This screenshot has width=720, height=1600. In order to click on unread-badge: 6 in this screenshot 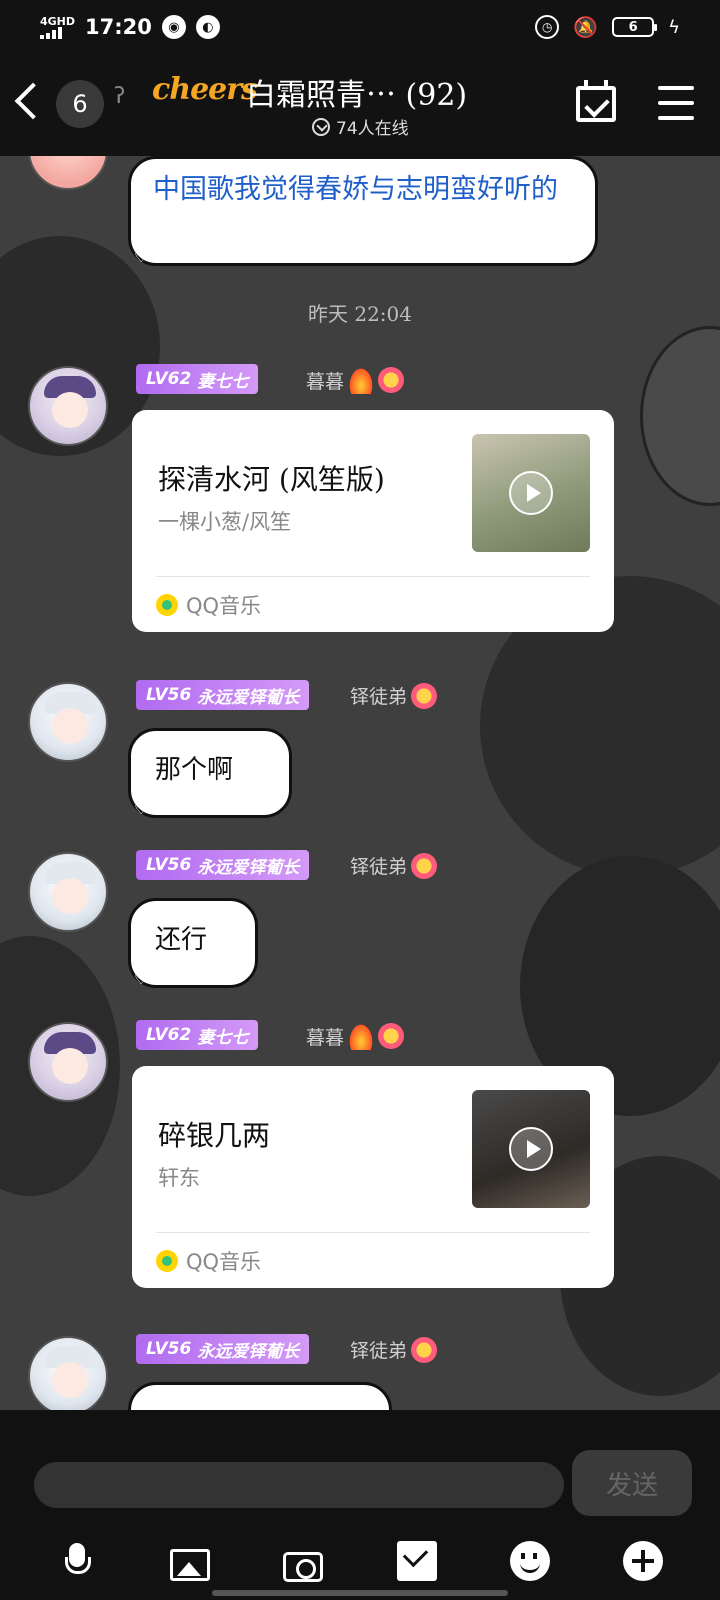, I will do `click(80, 104)`.